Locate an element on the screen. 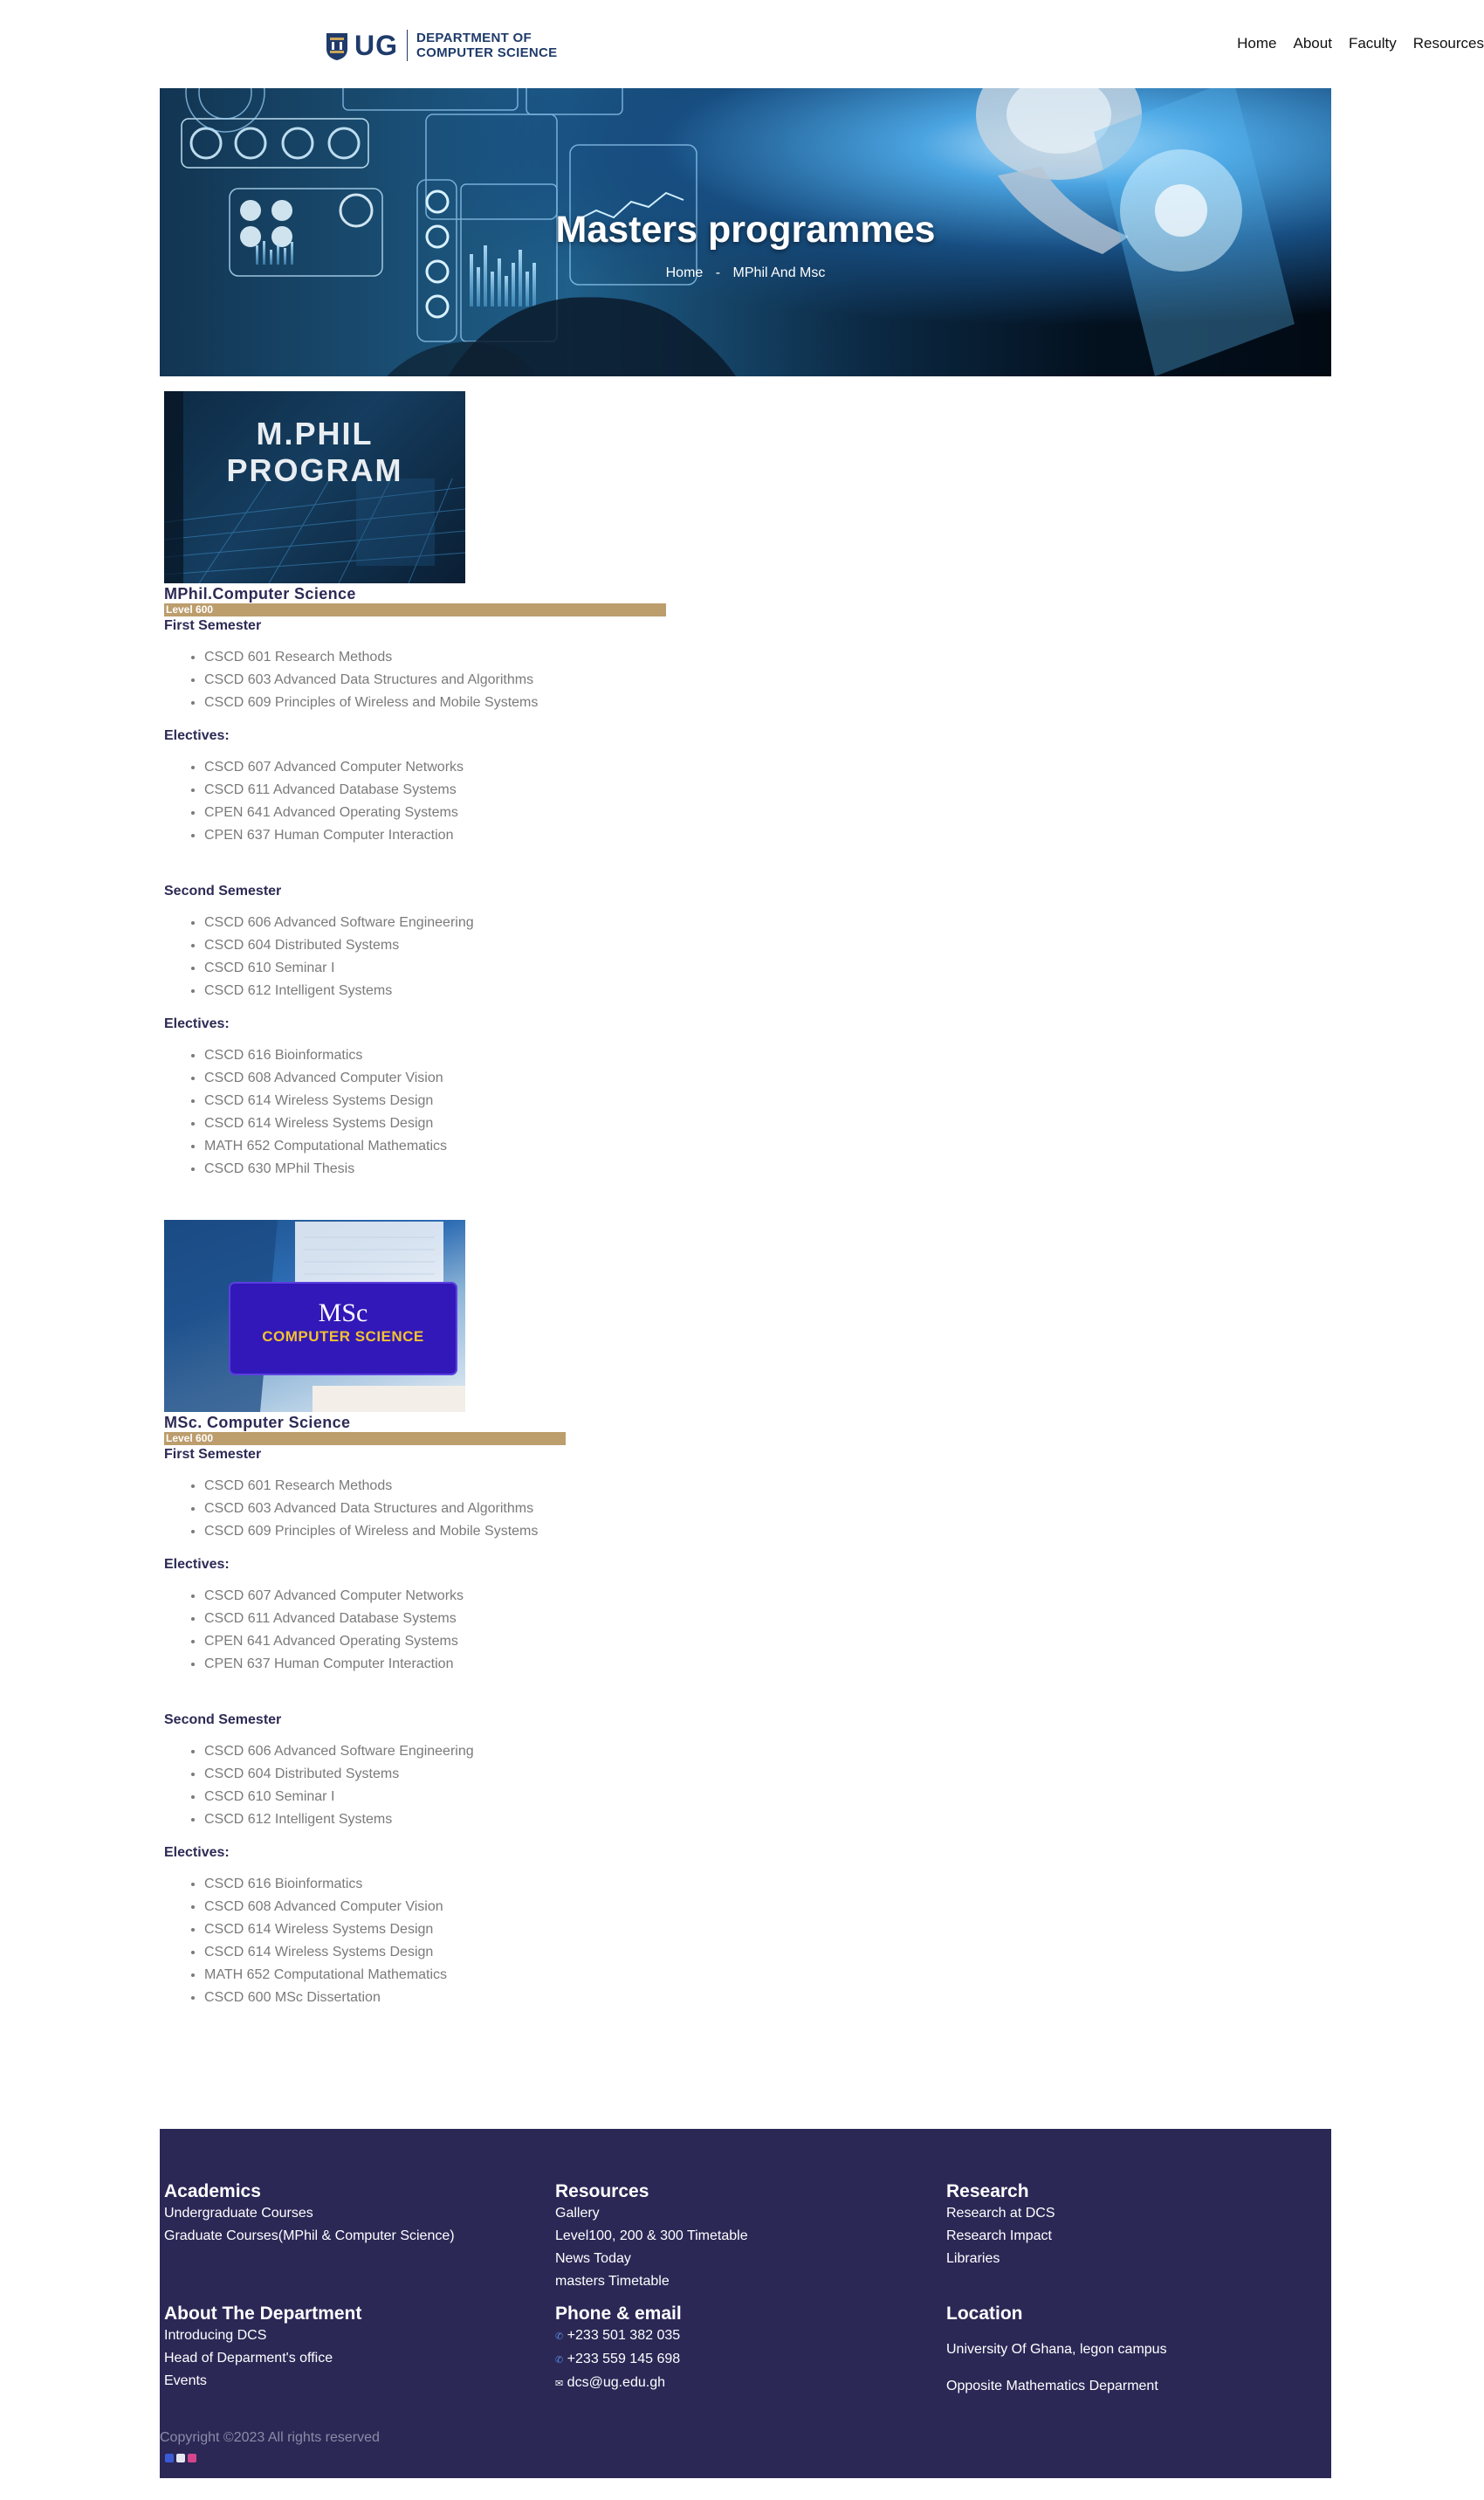 This screenshot has width=1484, height=2500. twitter-icon is located at coordinates (180, 2458).